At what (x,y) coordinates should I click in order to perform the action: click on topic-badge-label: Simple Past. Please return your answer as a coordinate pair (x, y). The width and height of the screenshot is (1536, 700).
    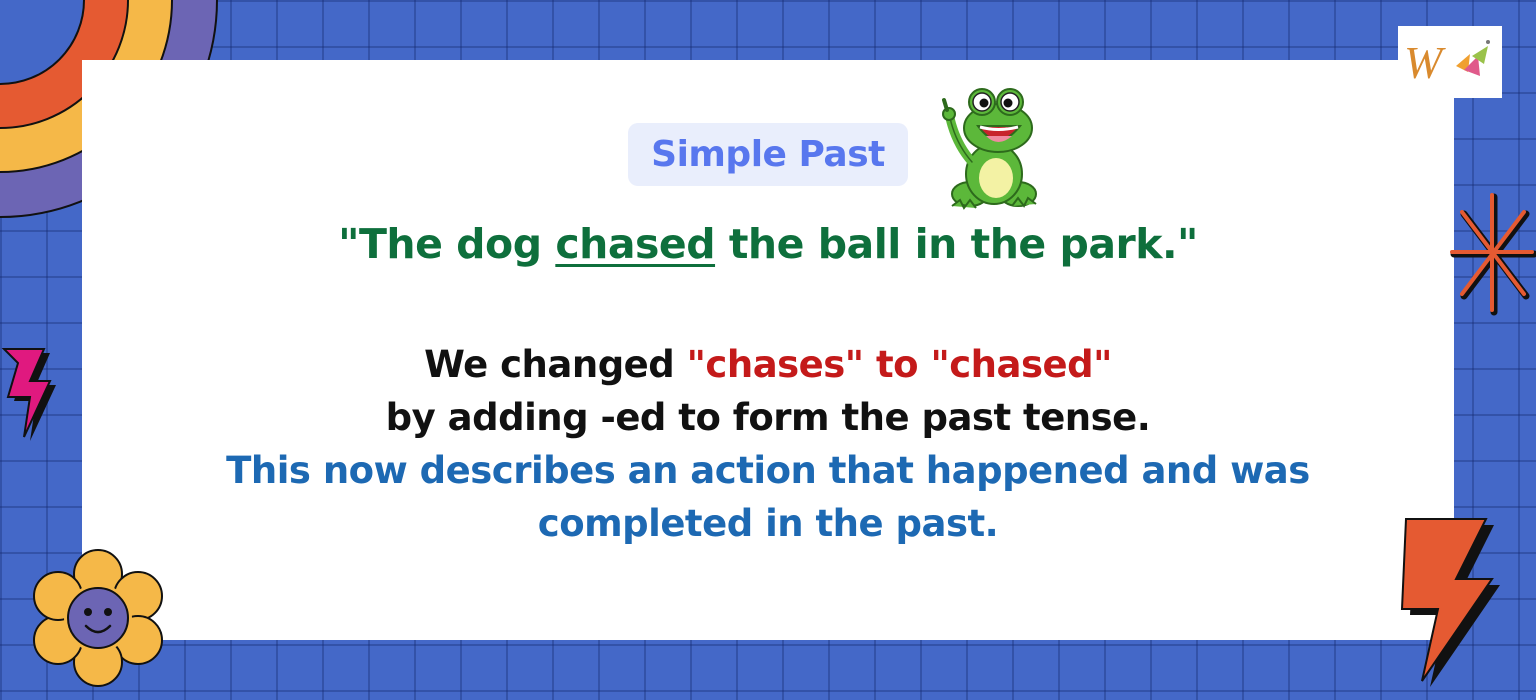
    Looking at the image, I should click on (768, 154).